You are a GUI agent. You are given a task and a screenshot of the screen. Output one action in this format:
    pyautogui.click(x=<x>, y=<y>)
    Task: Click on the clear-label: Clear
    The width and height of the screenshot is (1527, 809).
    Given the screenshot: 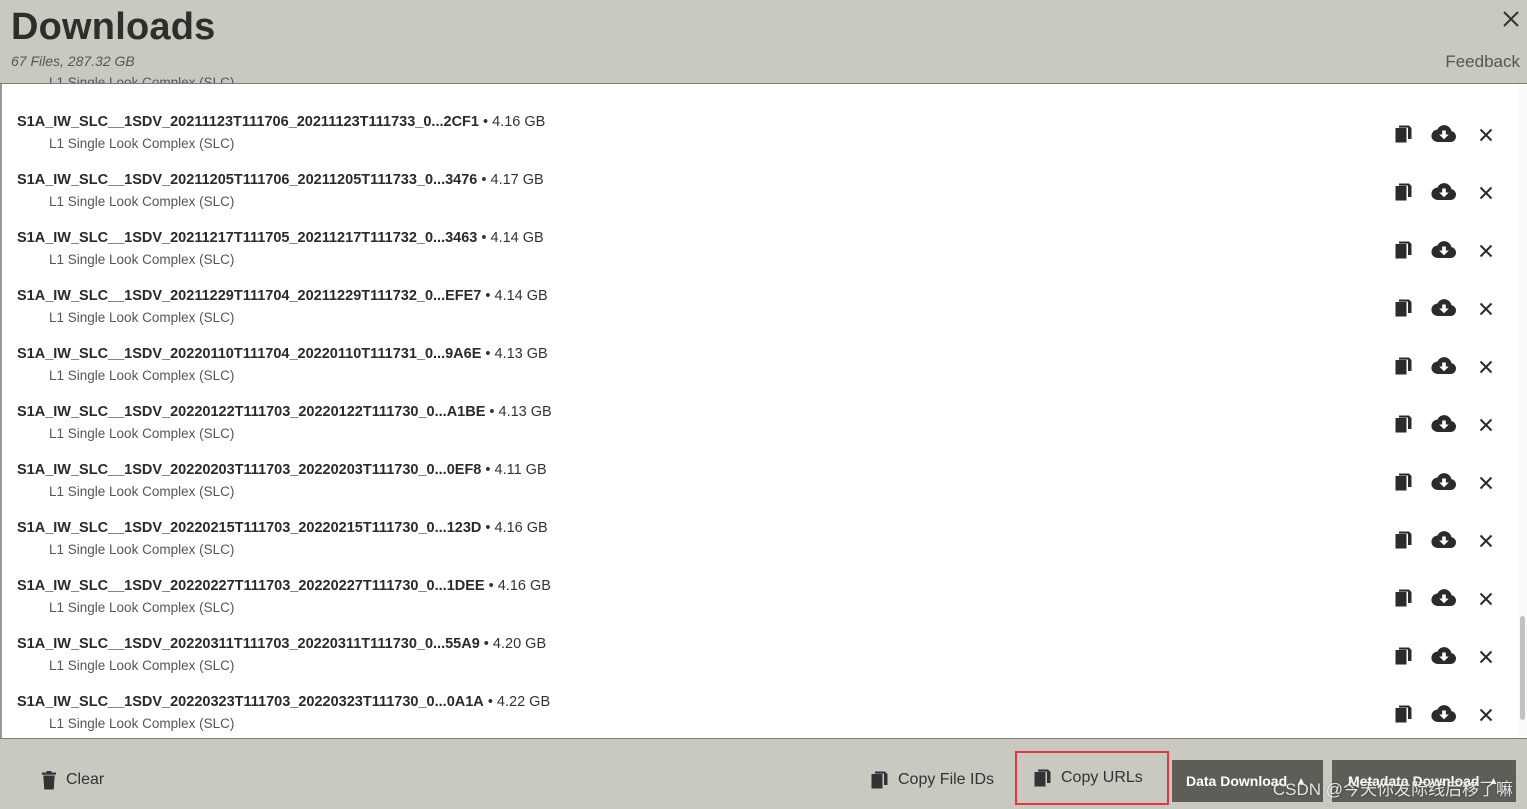 What is the action you would take?
    pyautogui.click(x=85, y=779)
    